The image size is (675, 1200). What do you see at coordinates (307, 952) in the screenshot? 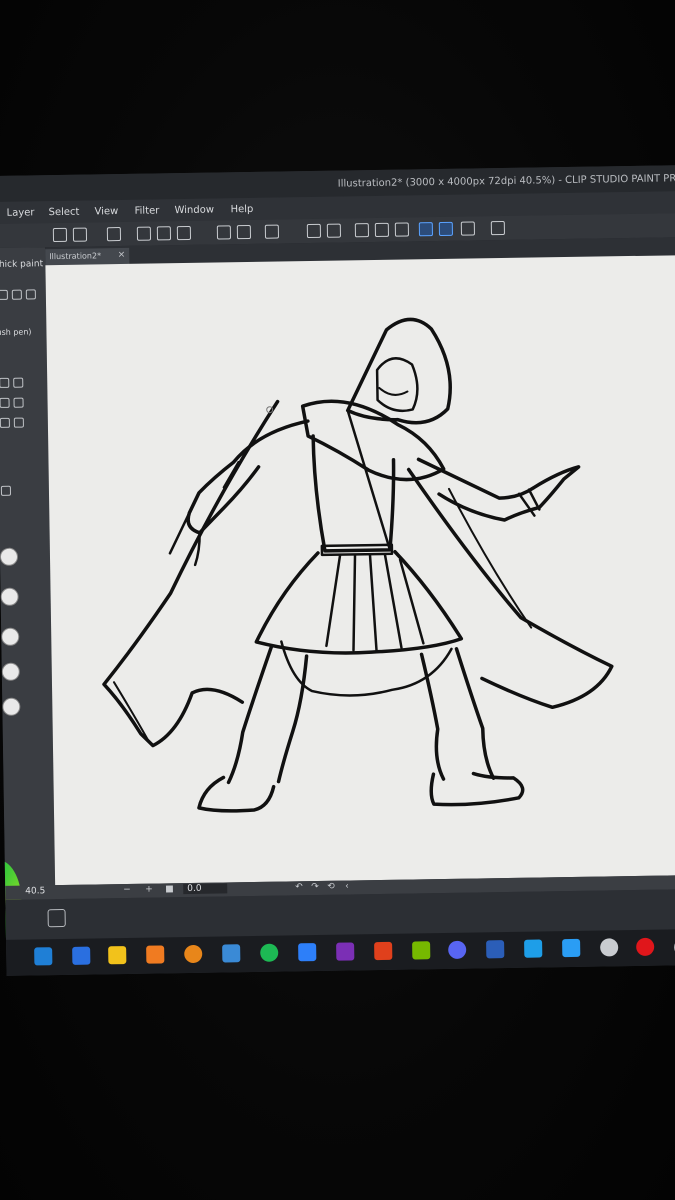
I see `media-player-icon` at bounding box center [307, 952].